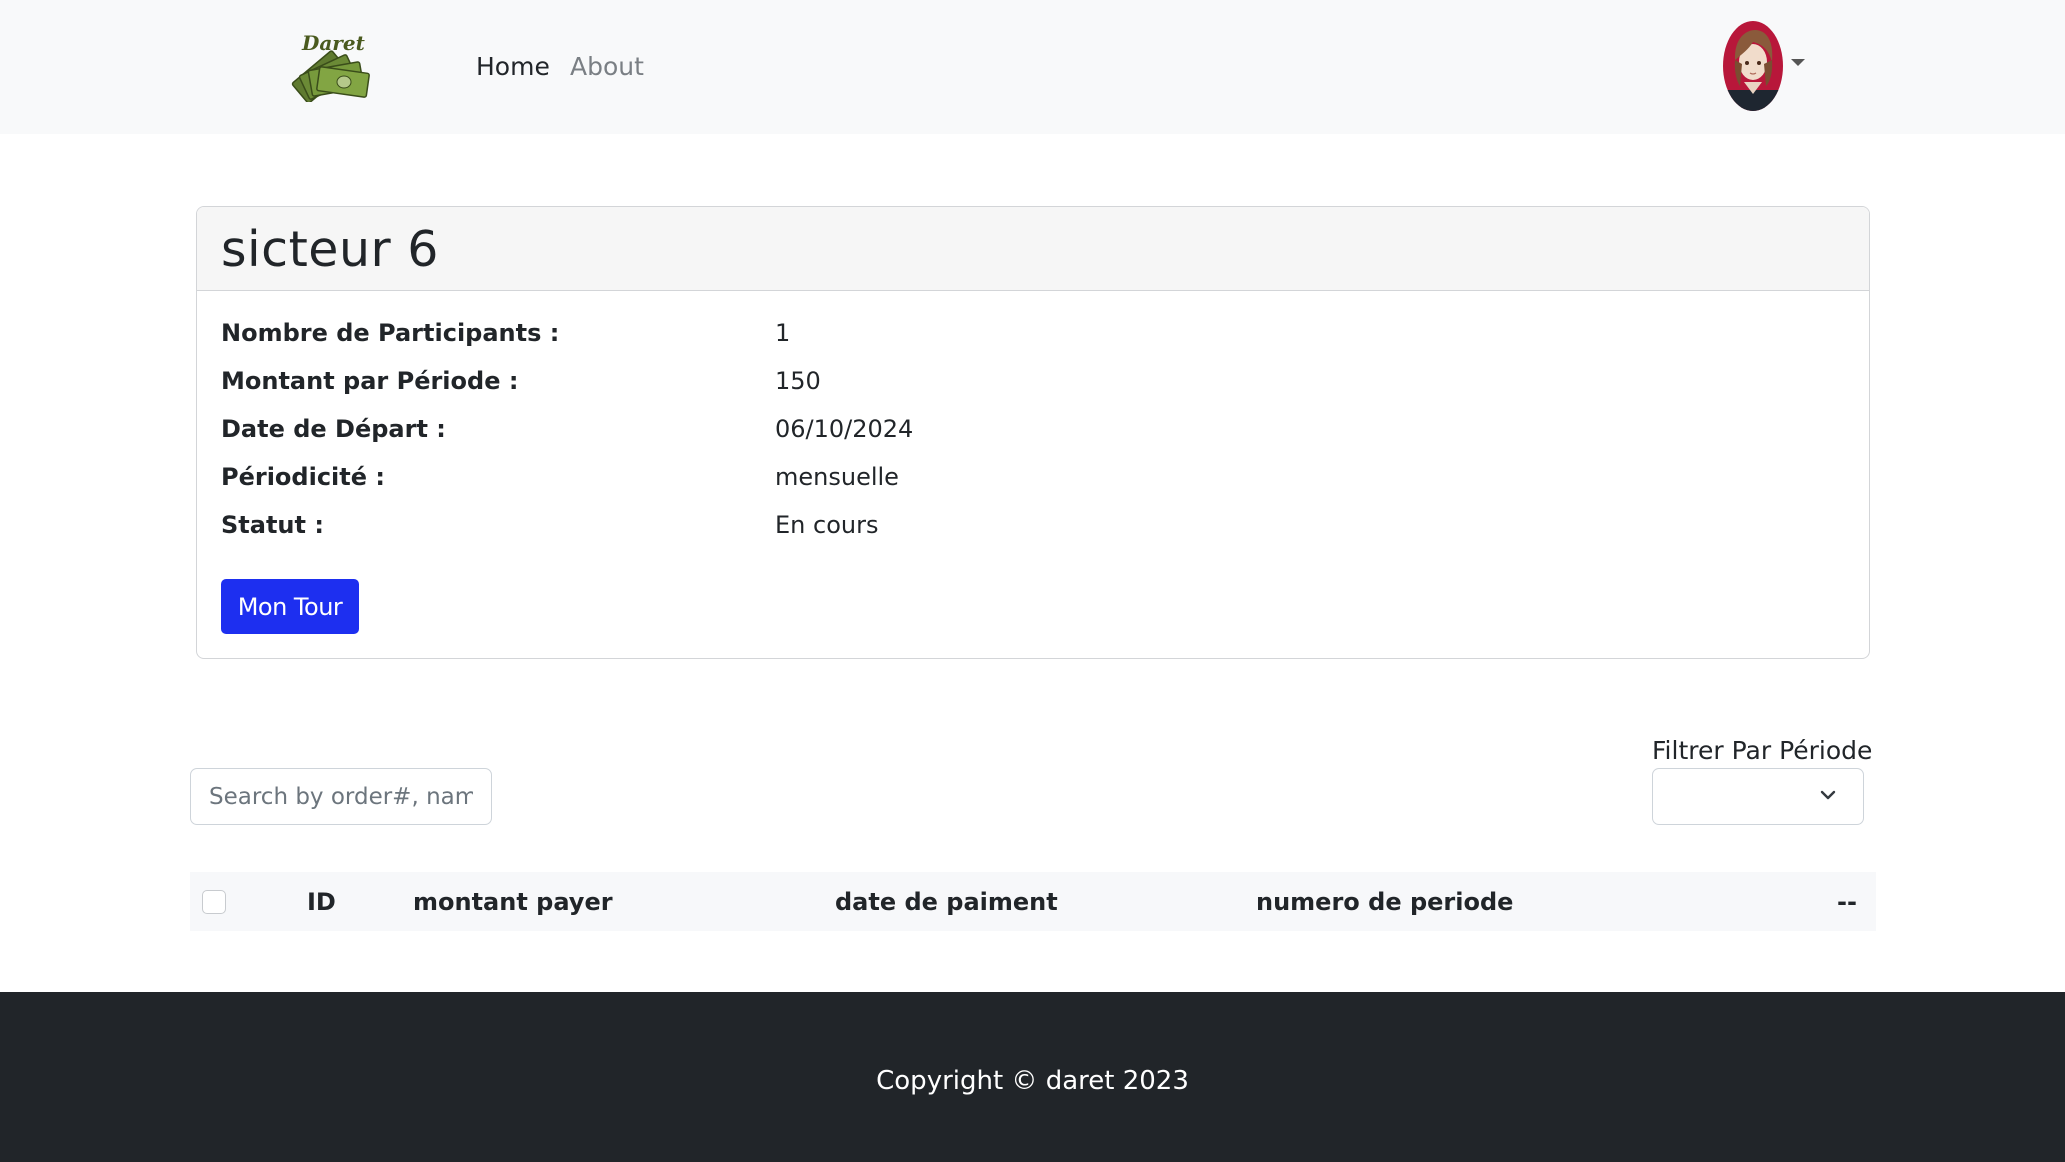  What do you see at coordinates (783, 333) in the screenshot?
I see `participants-value: 1` at bounding box center [783, 333].